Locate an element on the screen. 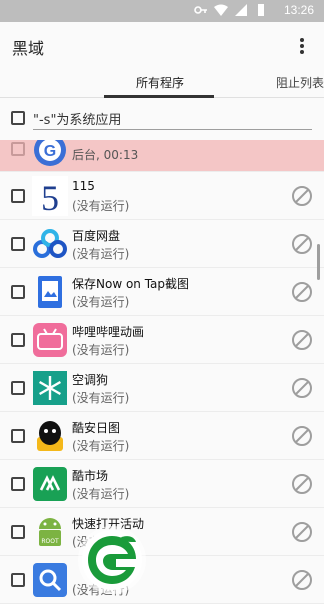  overflow-menu-icon is located at coordinates (302, 46).